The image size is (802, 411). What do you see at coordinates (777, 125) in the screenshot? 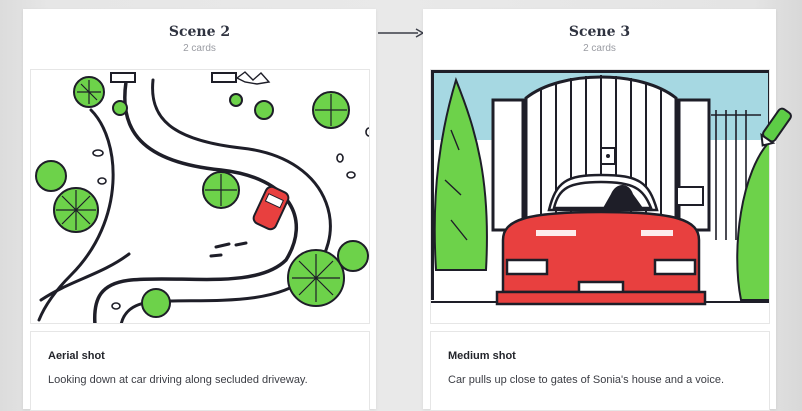
I see `pencil-icon` at bounding box center [777, 125].